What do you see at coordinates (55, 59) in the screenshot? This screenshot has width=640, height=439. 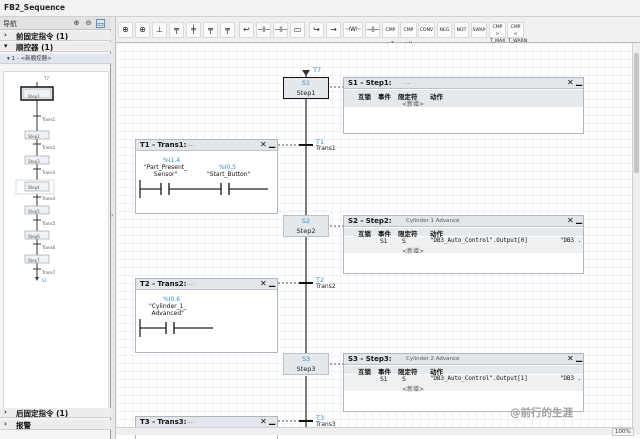 I see `tree-sequencer-item: ▾ 1 - <新顺控器>` at bounding box center [55, 59].